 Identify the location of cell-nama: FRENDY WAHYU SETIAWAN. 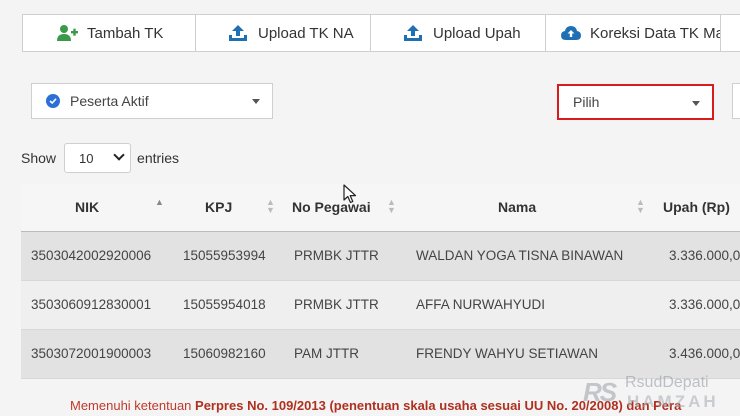
(529, 354).